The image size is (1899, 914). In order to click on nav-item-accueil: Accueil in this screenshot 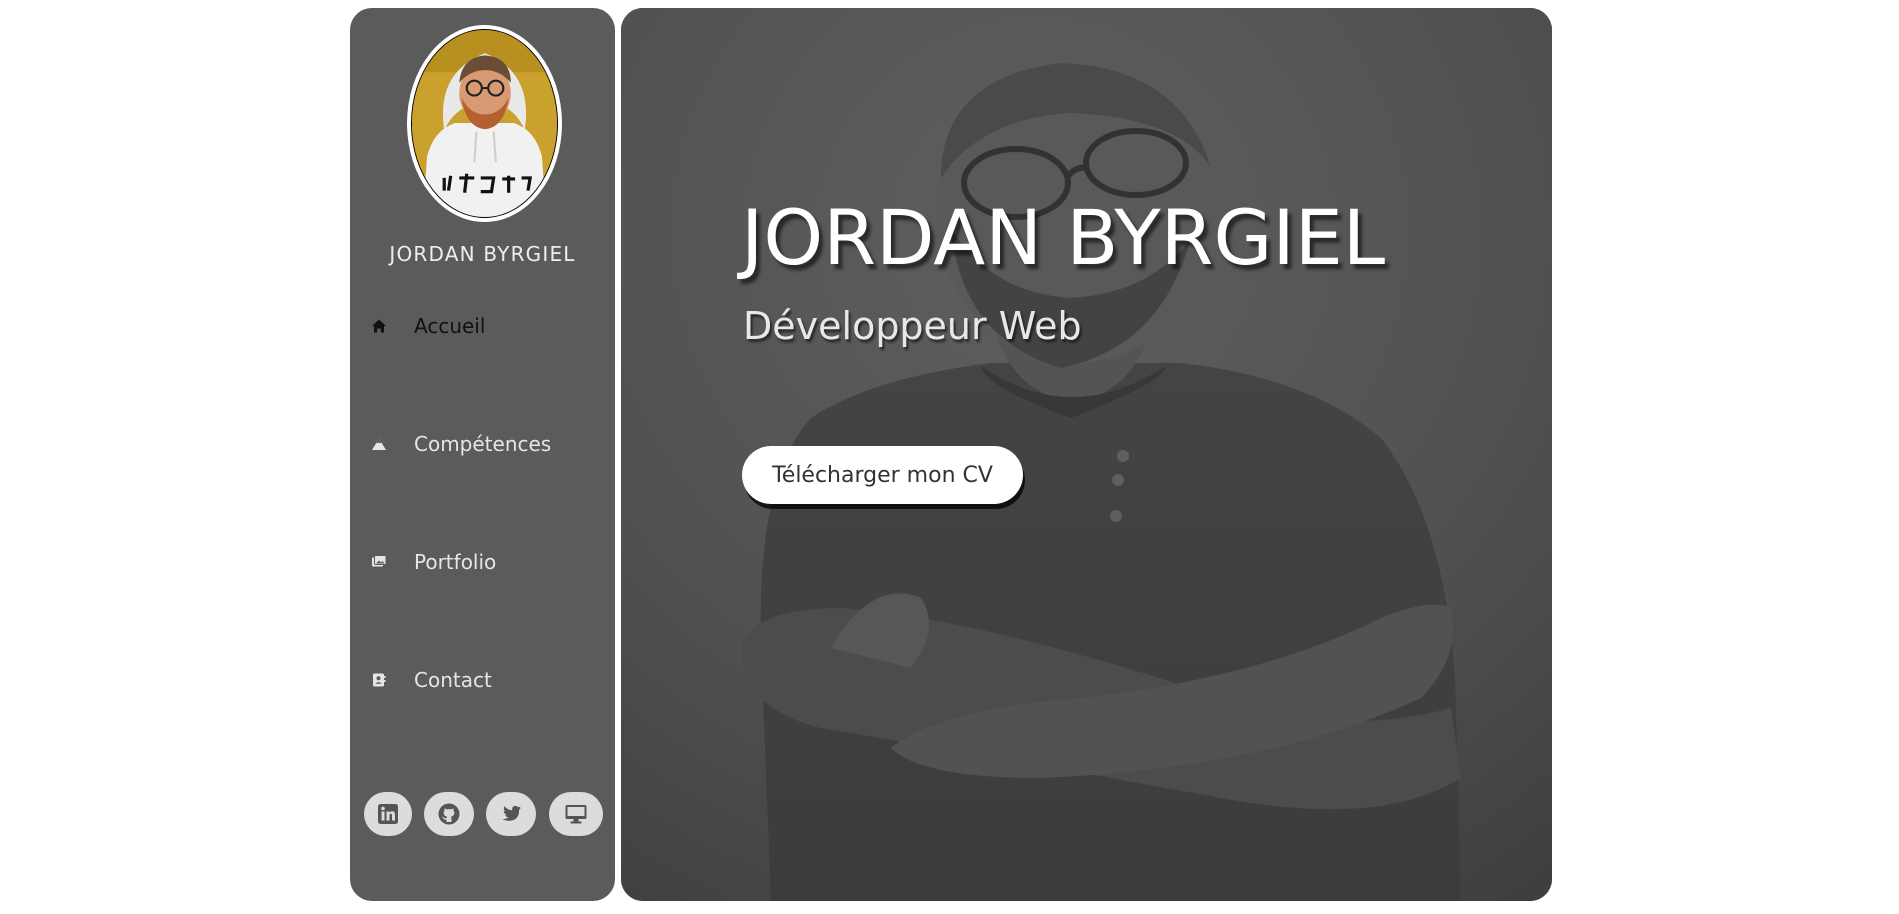, I will do `click(485, 326)`.